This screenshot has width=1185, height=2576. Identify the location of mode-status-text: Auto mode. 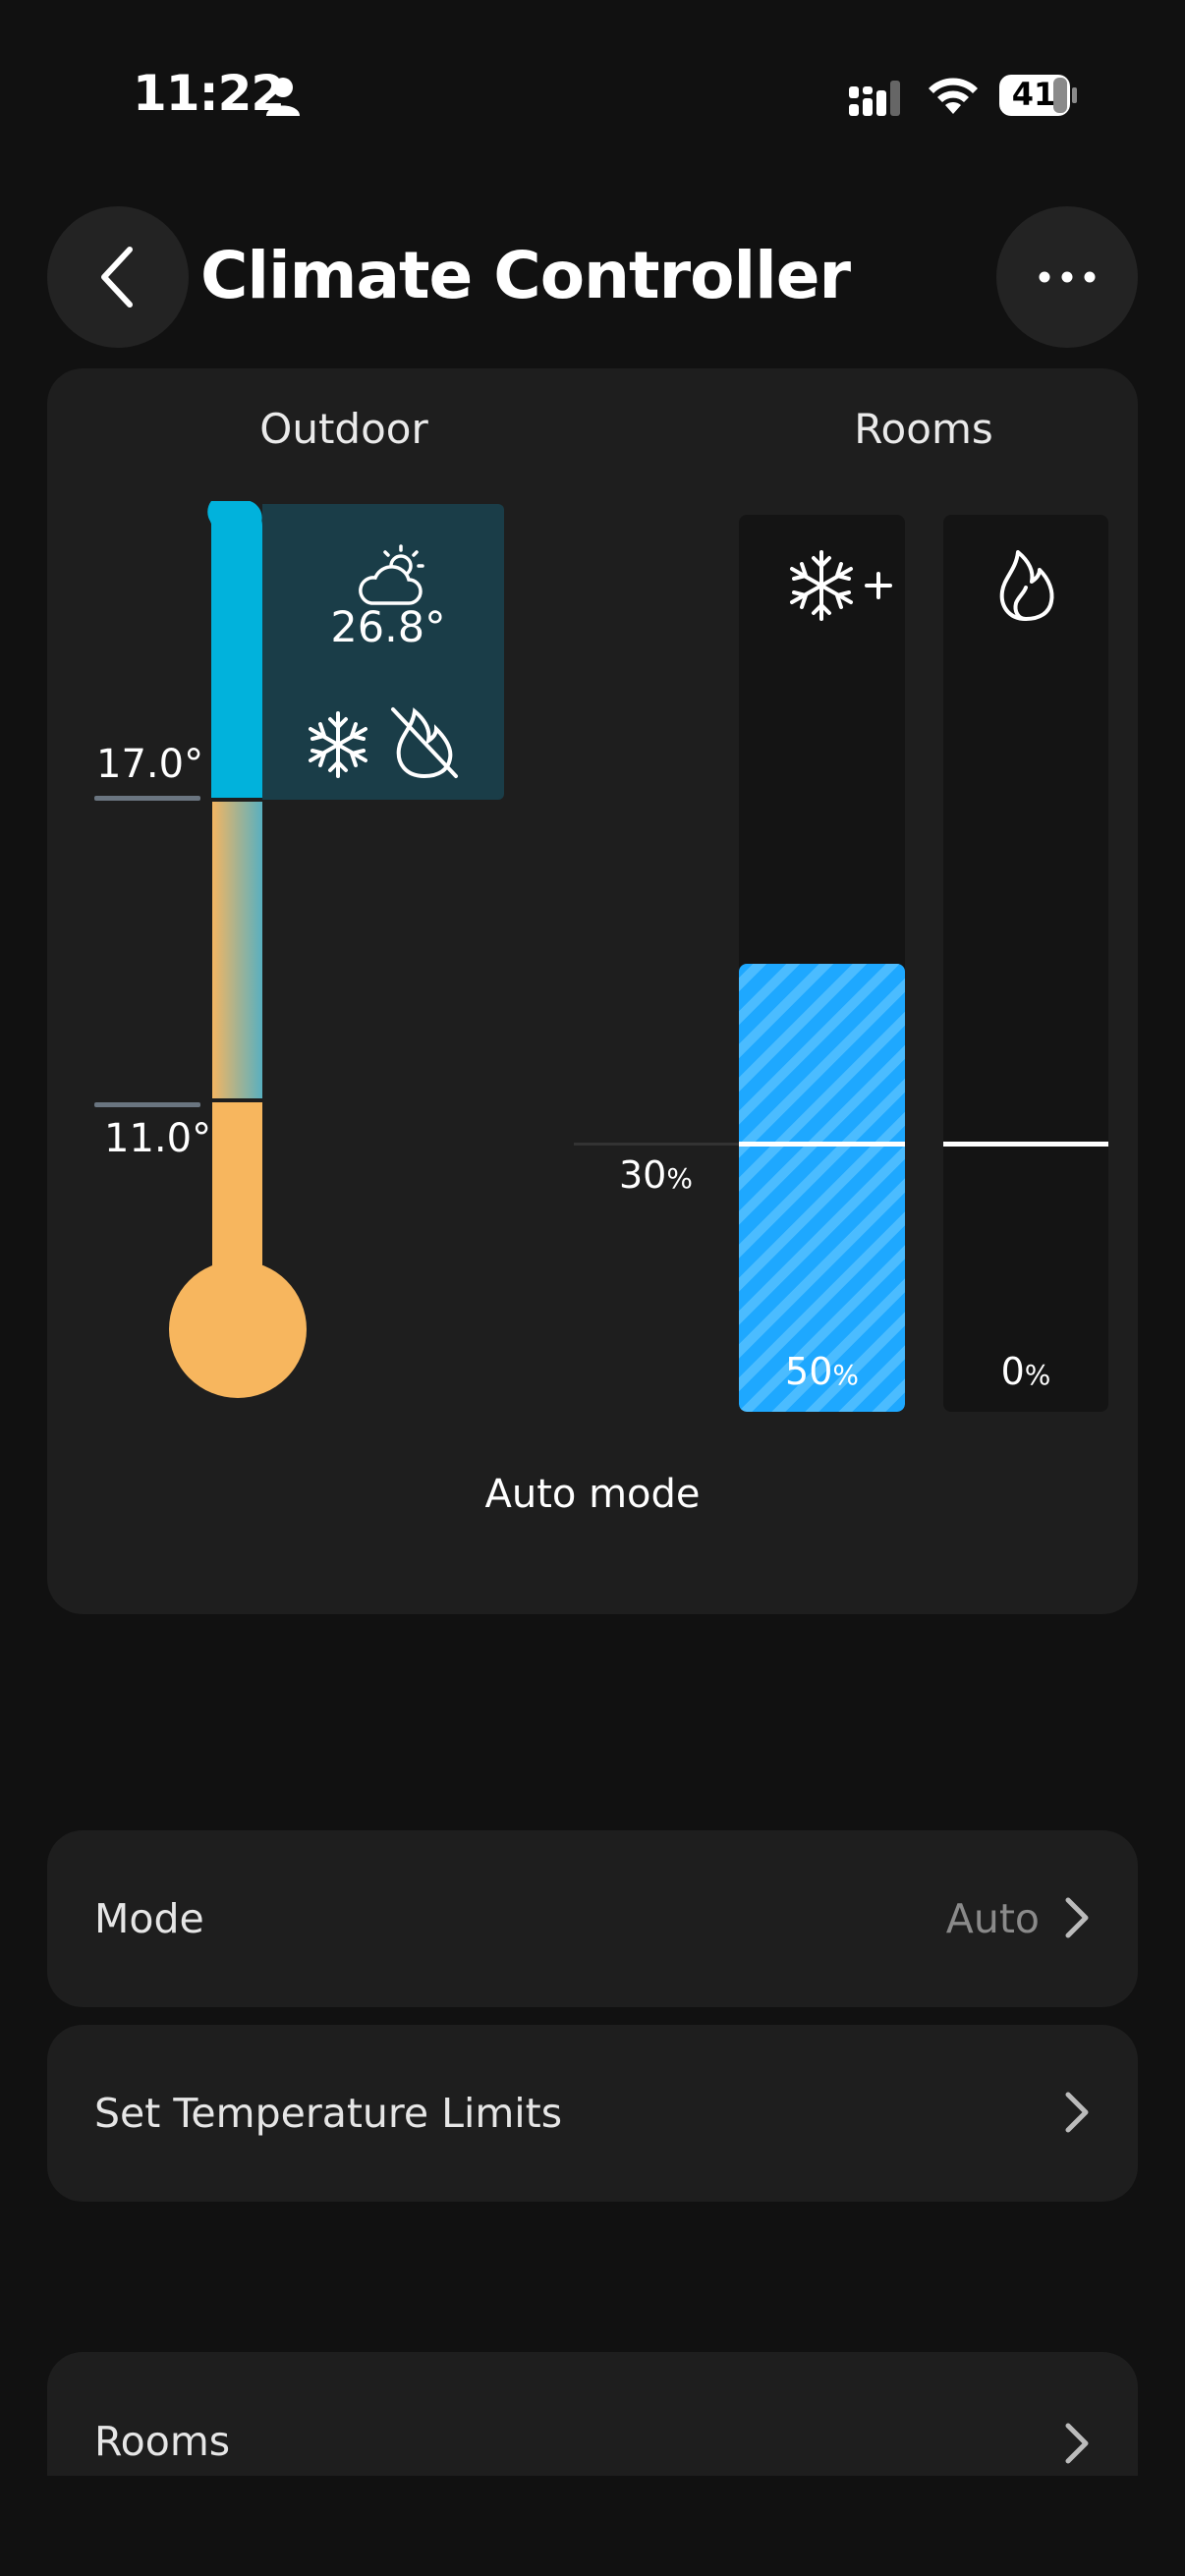
(592, 1494).